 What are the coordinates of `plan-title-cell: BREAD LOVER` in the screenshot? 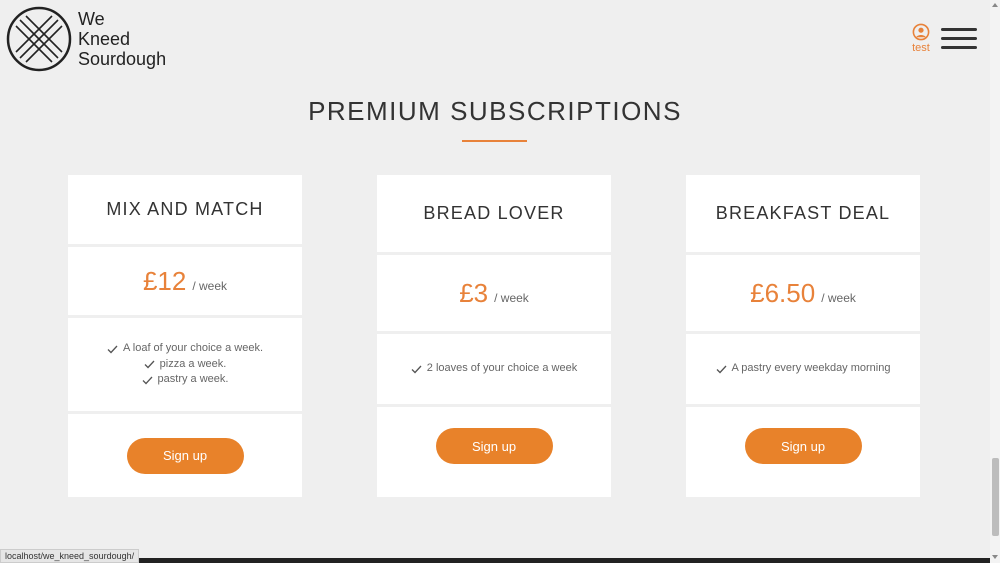 It's located at (494, 213).